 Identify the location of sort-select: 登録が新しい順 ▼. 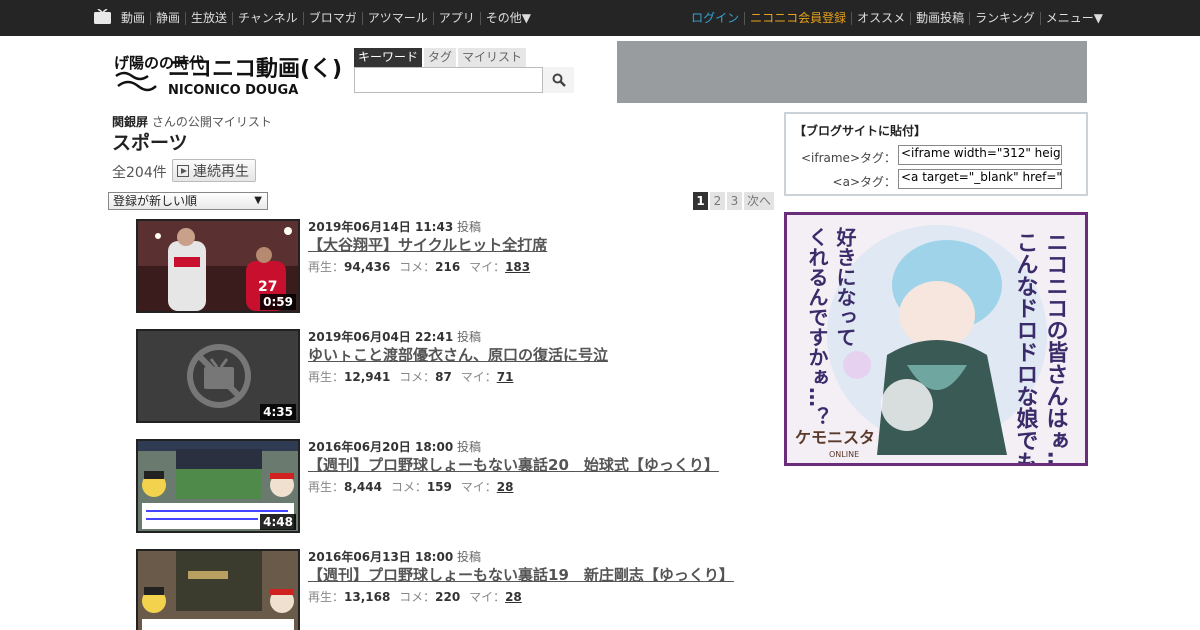
(188, 201).